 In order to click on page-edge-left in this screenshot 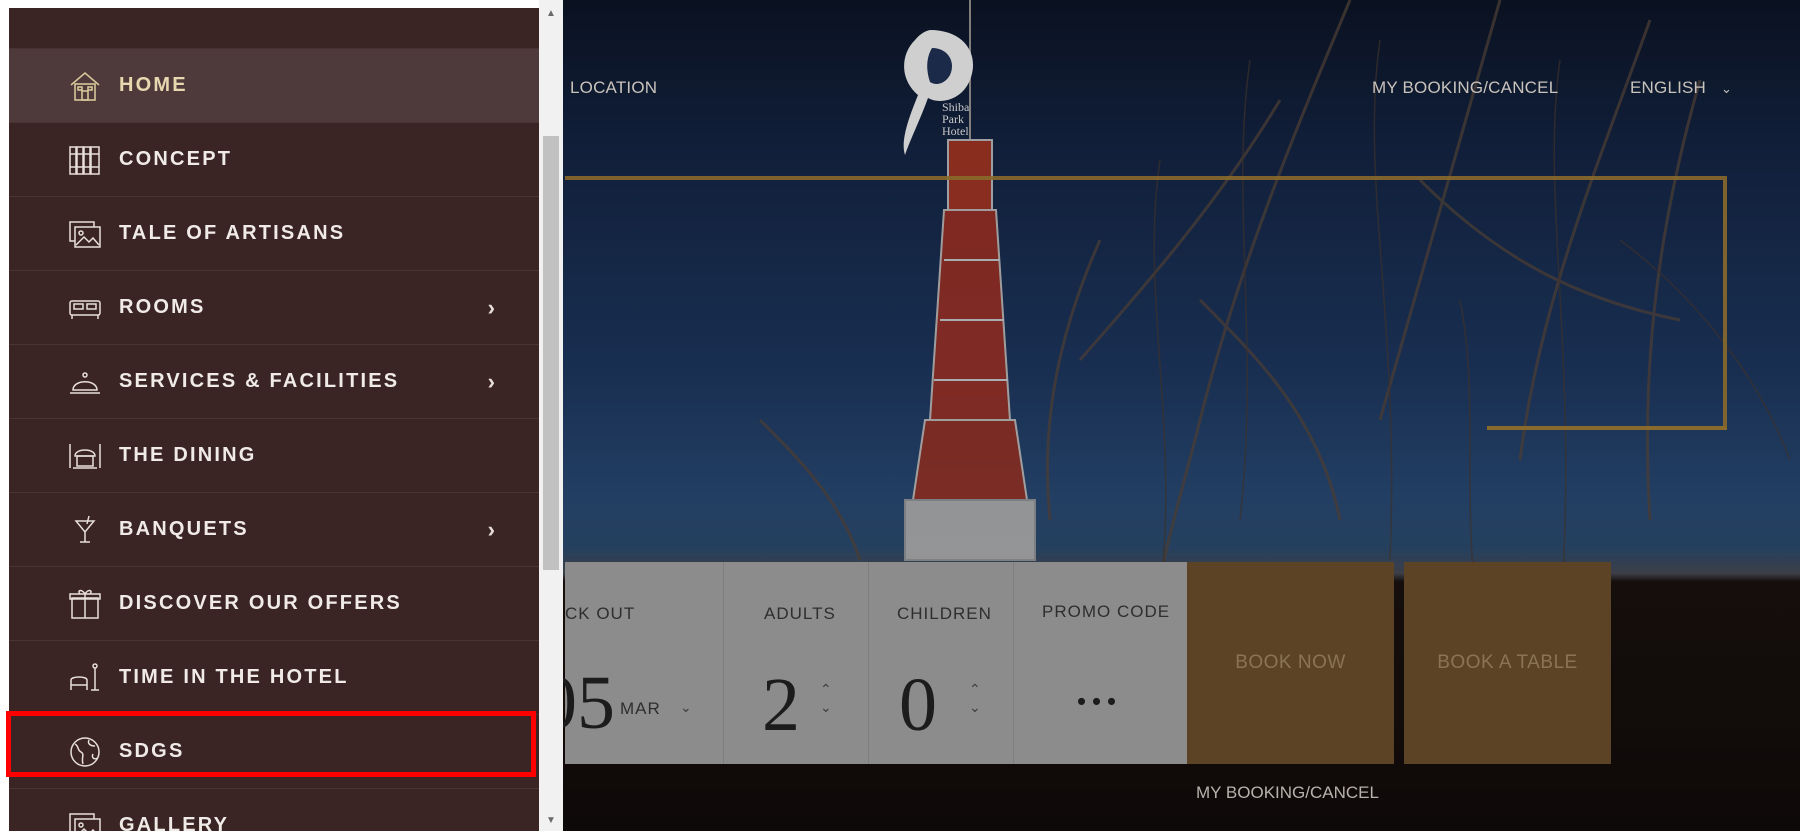, I will do `click(4, 415)`.